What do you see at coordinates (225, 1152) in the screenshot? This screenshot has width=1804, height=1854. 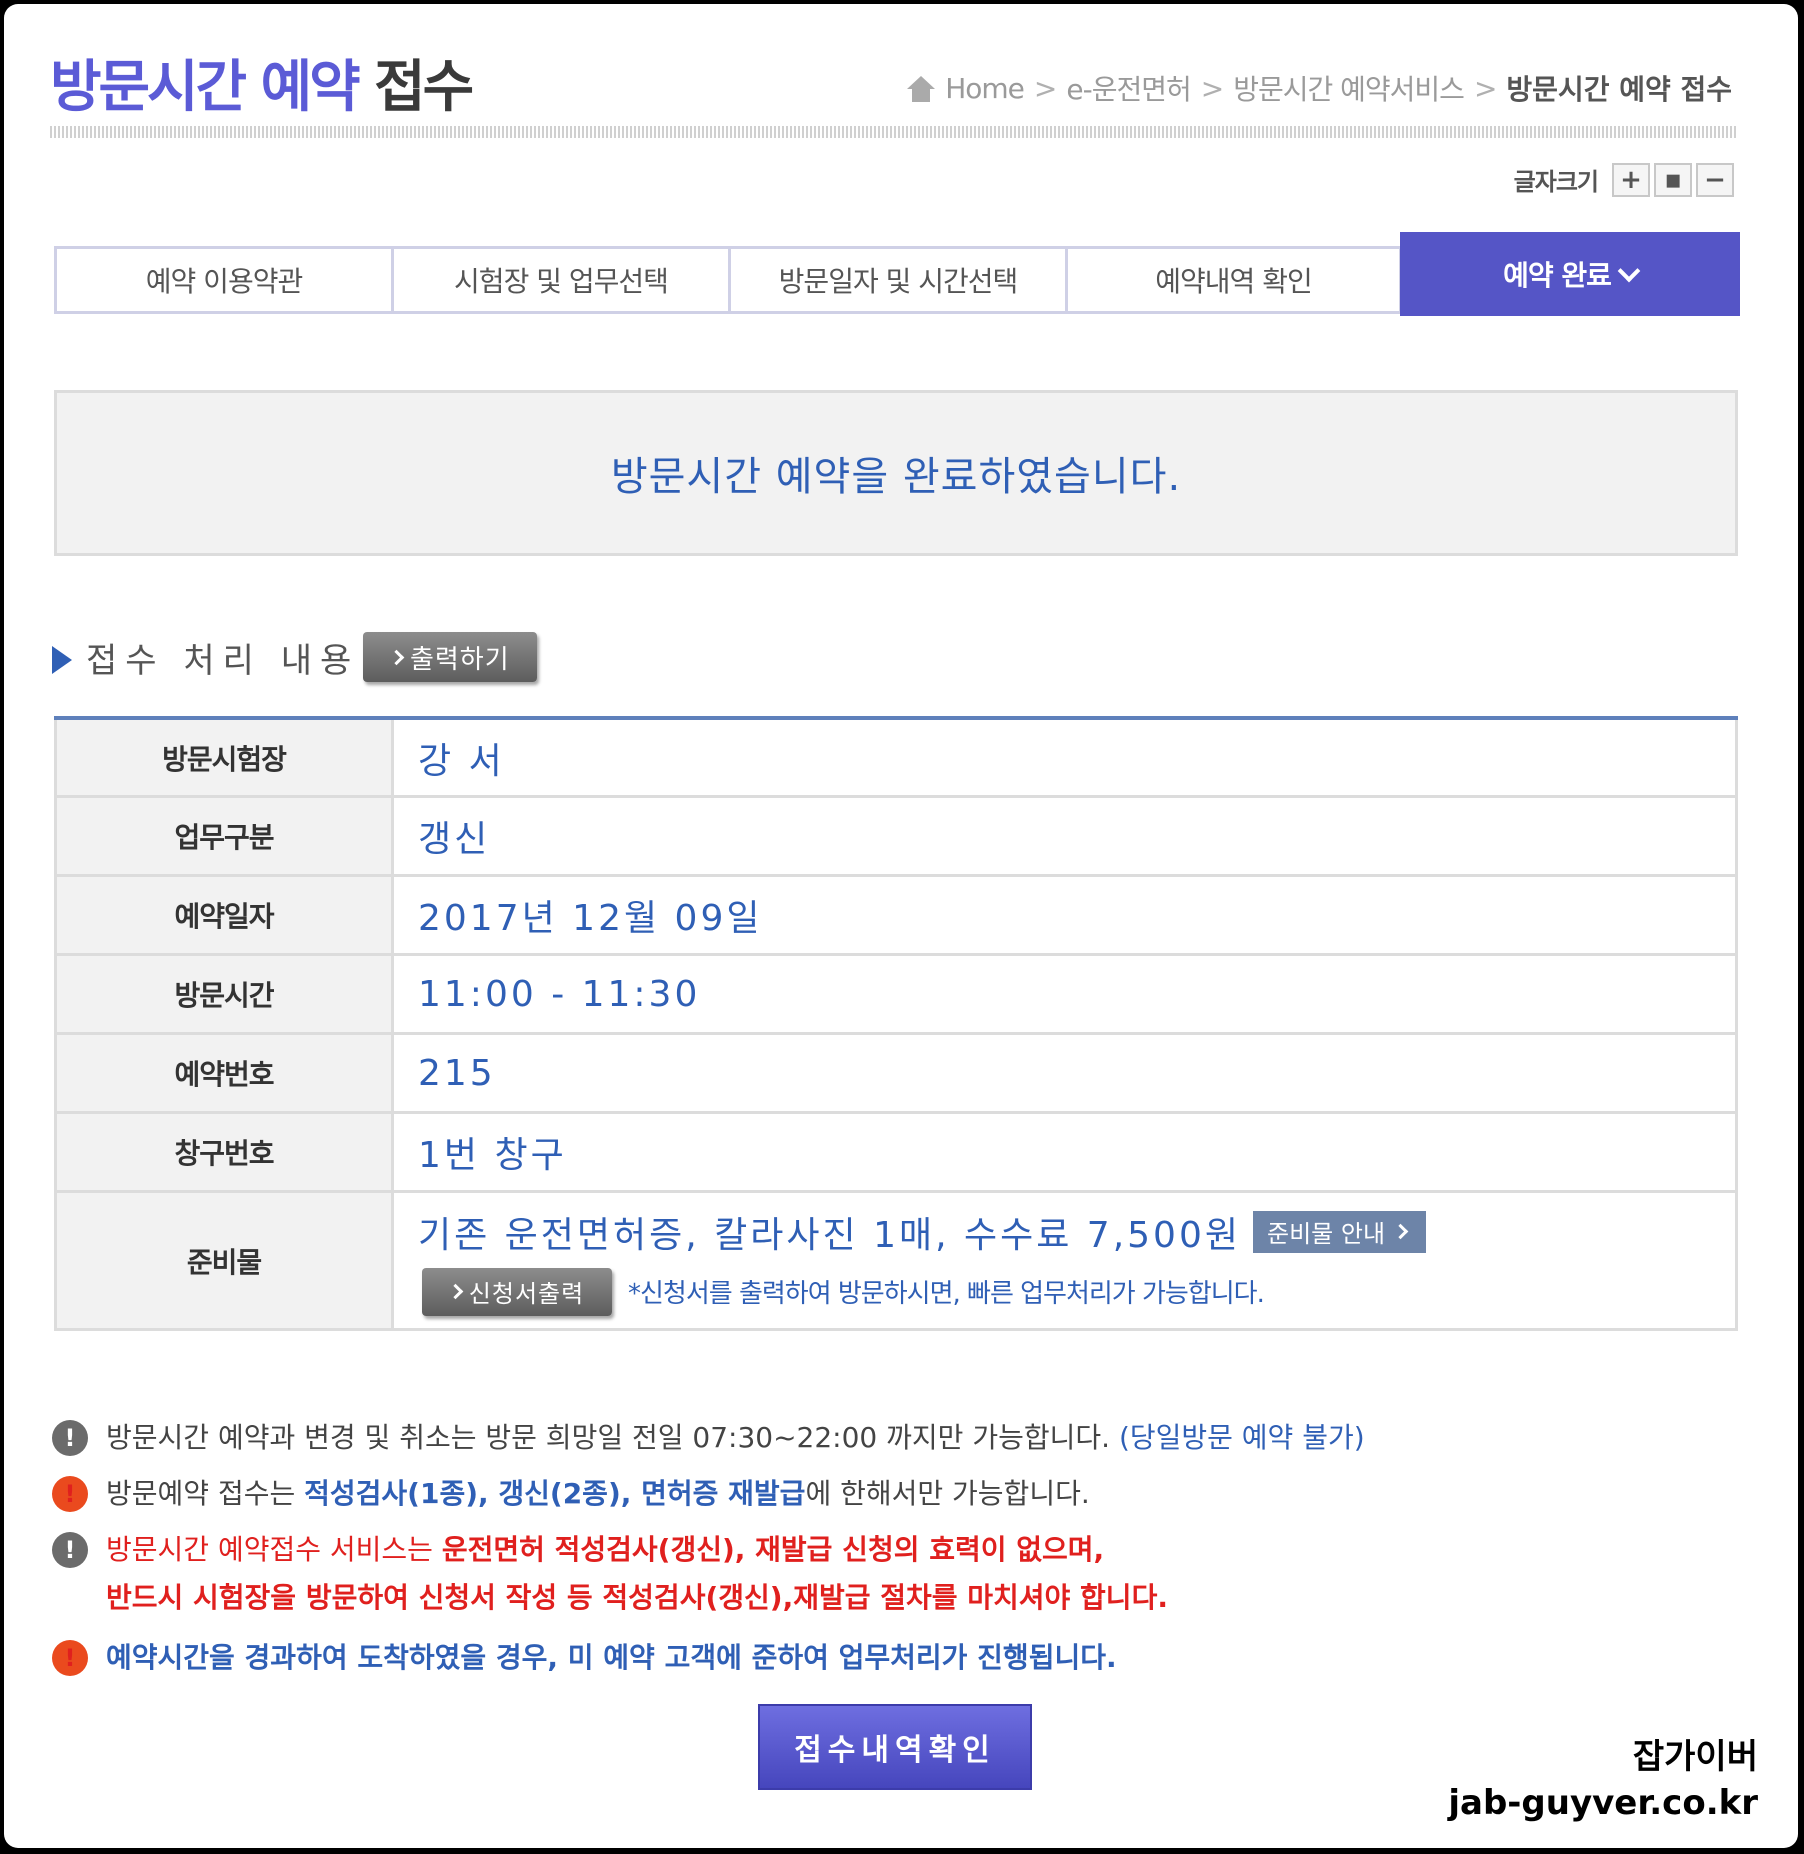 I see `row-label: 창구번호` at bounding box center [225, 1152].